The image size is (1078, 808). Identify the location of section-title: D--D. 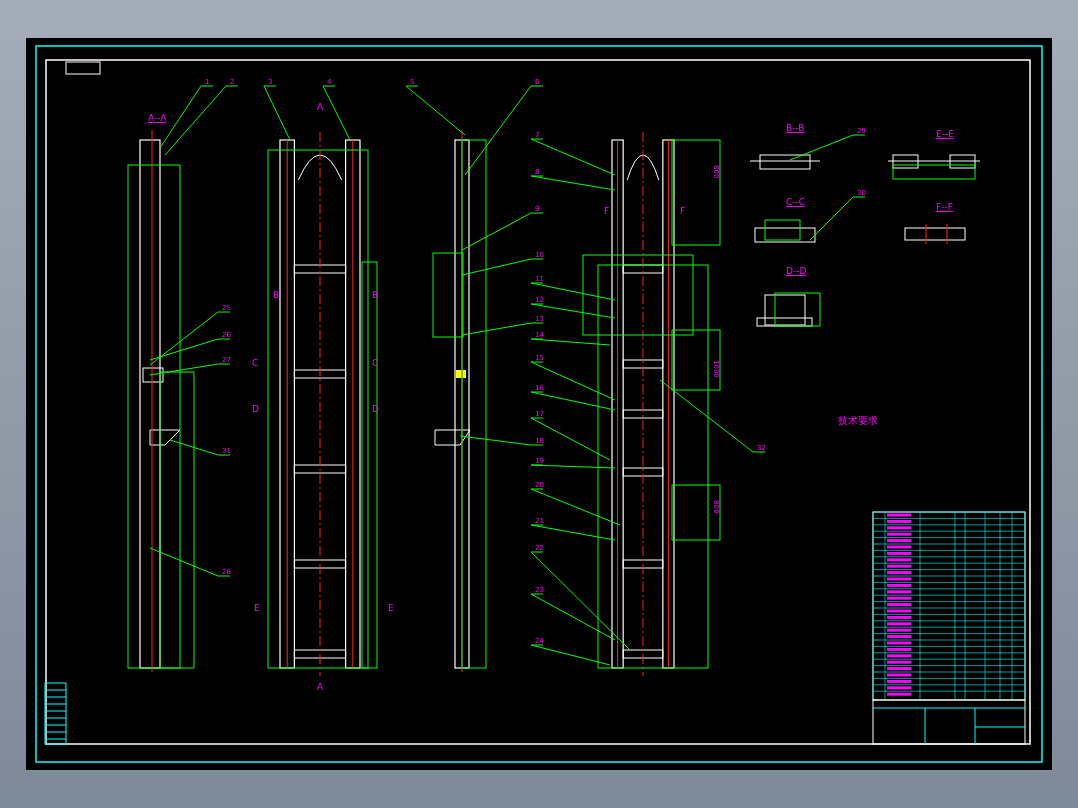
(796, 271).